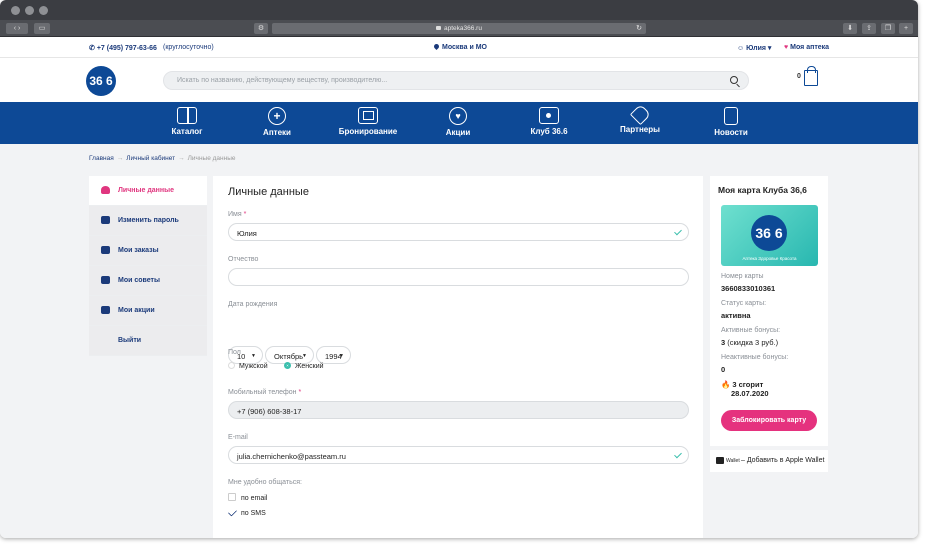  I want to click on nav-item-club: Клуб 36.6, so click(549, 123).